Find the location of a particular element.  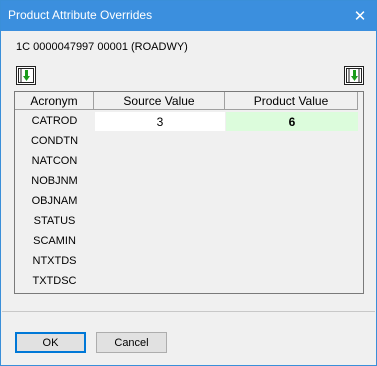

window-title: Product Attribute Overrides is located at coordinates (80, 15).